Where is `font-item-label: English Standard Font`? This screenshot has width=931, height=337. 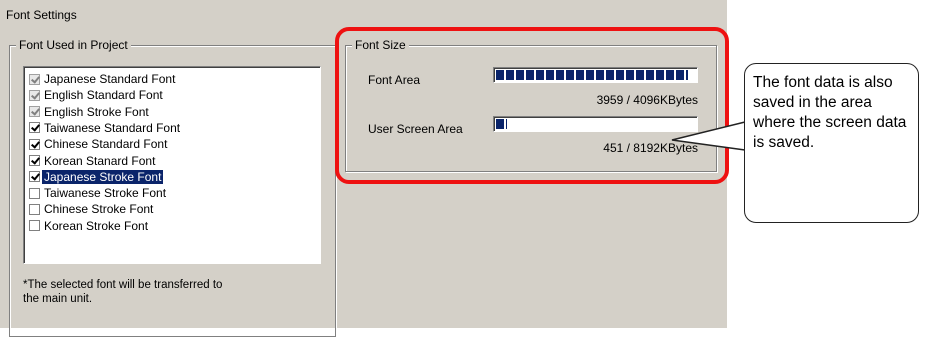 font-item-label: English Standard Font is located at coordinates (103, 95).